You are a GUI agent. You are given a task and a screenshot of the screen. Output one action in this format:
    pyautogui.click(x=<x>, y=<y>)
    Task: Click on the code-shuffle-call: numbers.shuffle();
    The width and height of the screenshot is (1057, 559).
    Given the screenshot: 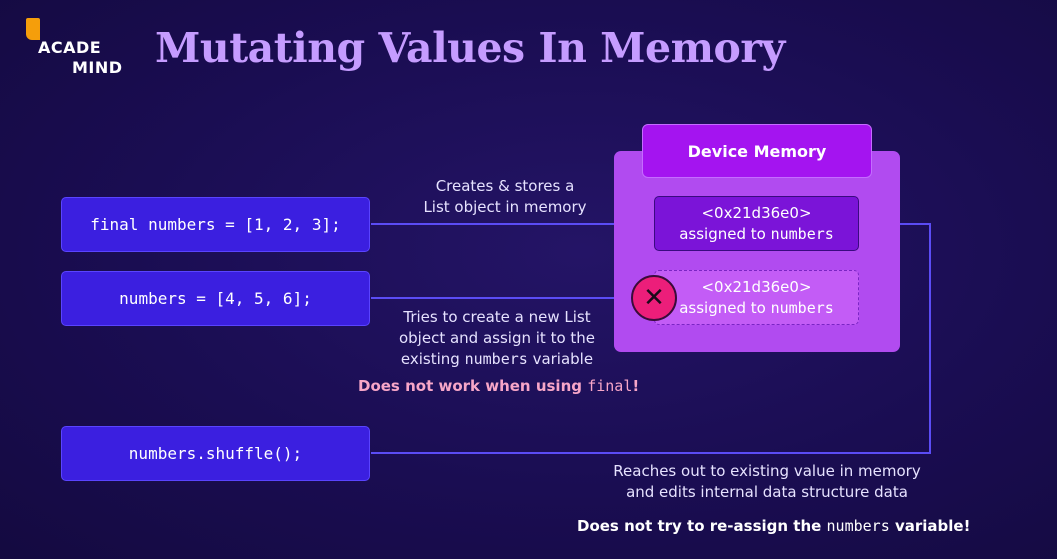 What is the action you would take?
    pyautogui.click(x=215, y=453)
    